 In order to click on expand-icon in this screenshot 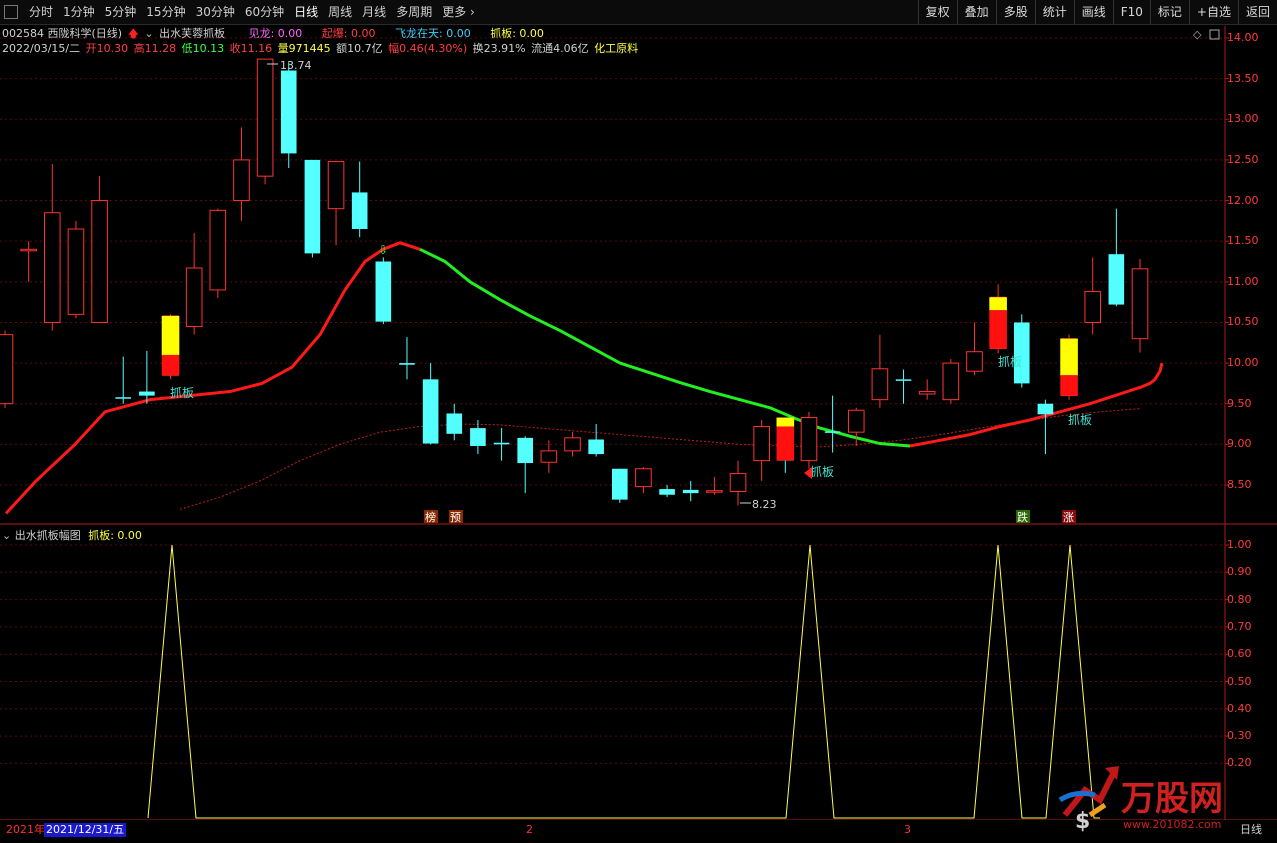, I will do `click(1214, 34)`.